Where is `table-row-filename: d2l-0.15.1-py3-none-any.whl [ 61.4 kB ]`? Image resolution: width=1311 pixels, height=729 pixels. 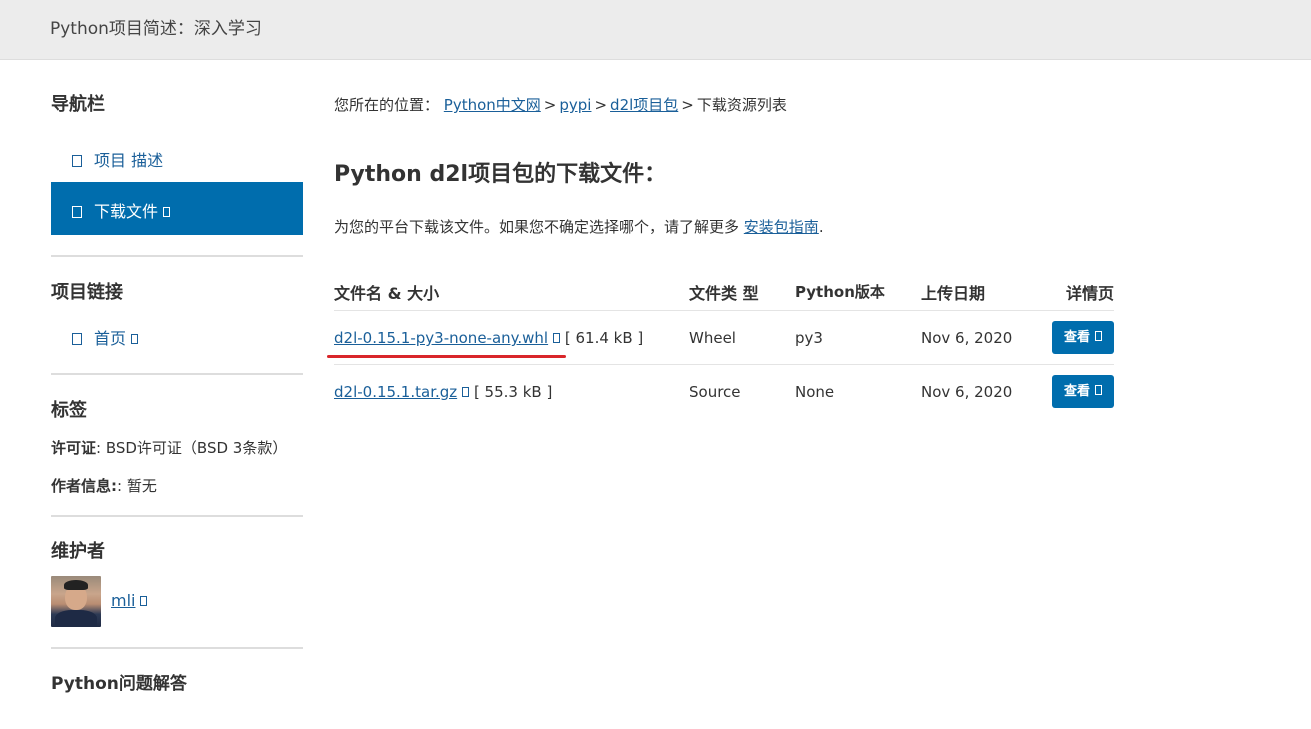
table-row-filename: d2l-0.15.1-py3-none-any.whl [ 61.4 kB ] is located at coordinates (488, 338).